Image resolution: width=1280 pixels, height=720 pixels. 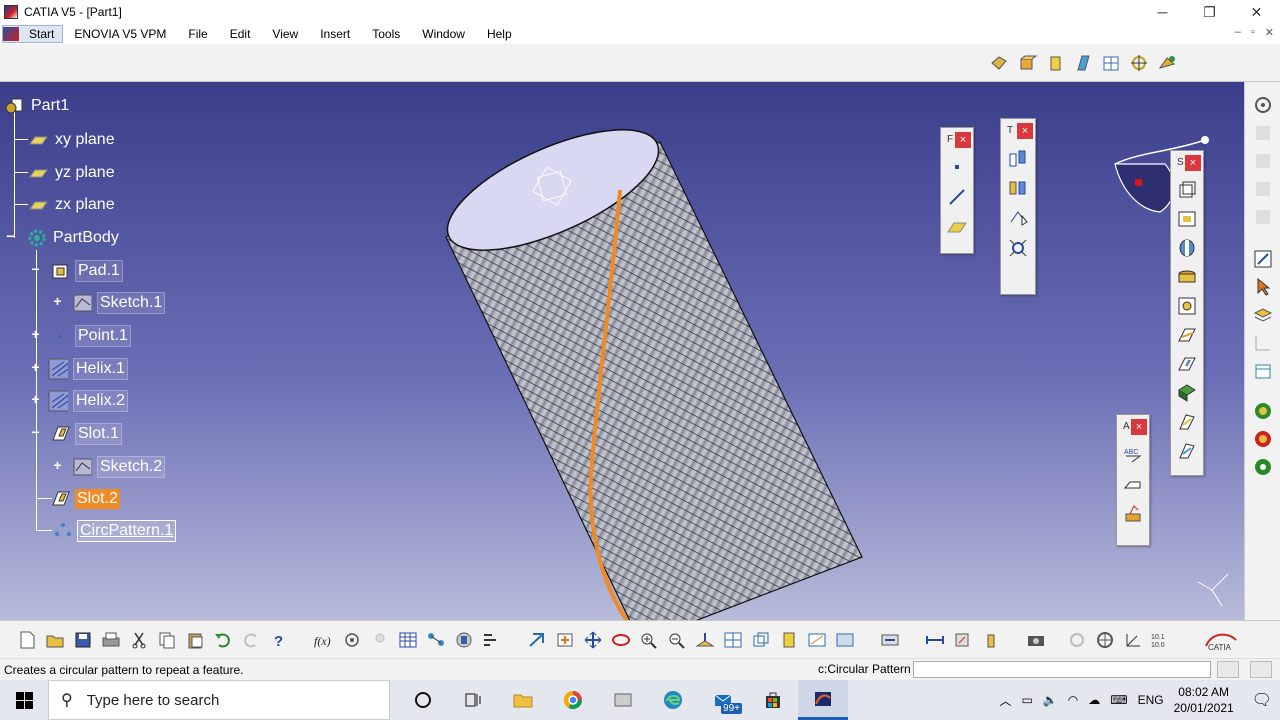 What do you see at coordinates (592, 640) in the screenshot?
I see `pan-icon` at bounding box center [592, 640].